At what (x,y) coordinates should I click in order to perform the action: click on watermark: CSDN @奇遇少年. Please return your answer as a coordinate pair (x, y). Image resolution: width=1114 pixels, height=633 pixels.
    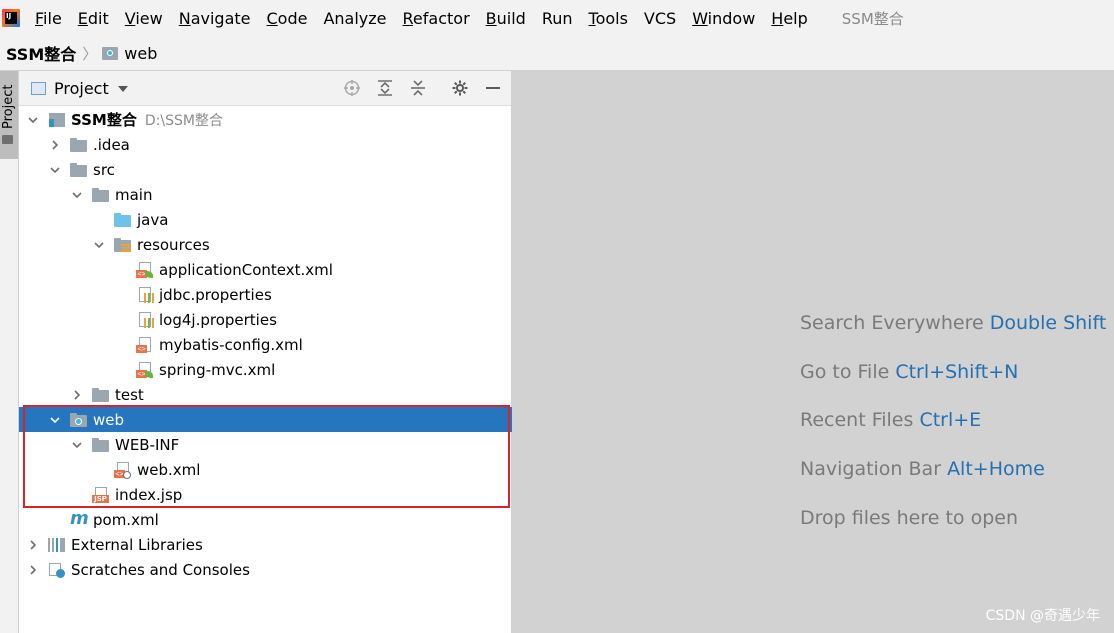
    Looking at the image, I should click on (1042, 616).